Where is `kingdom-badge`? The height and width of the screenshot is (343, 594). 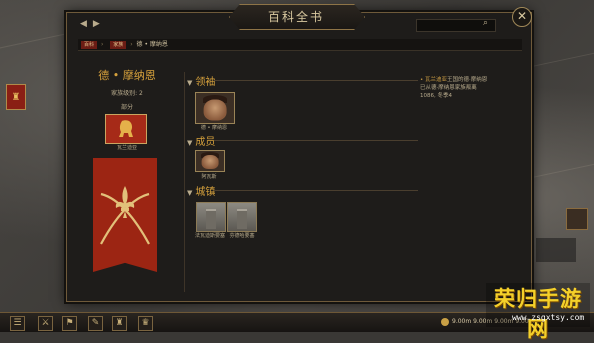 kingdom-badge is located at coordinates (126, 129).